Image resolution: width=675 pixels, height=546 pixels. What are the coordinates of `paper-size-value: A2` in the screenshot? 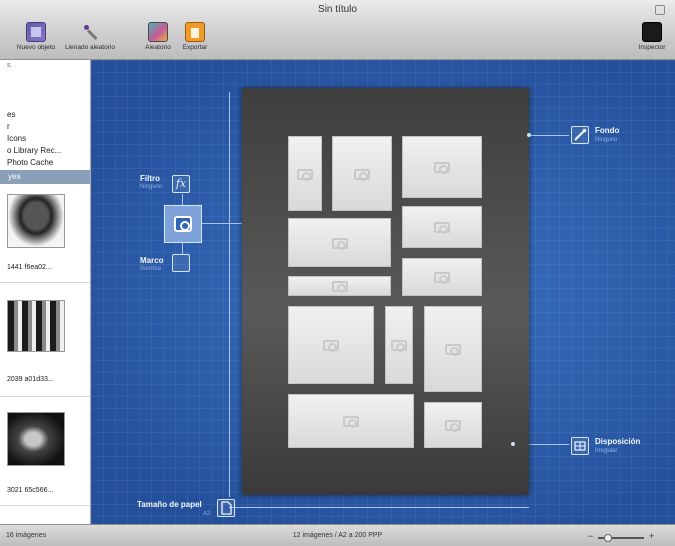 It's located at (207, 514).